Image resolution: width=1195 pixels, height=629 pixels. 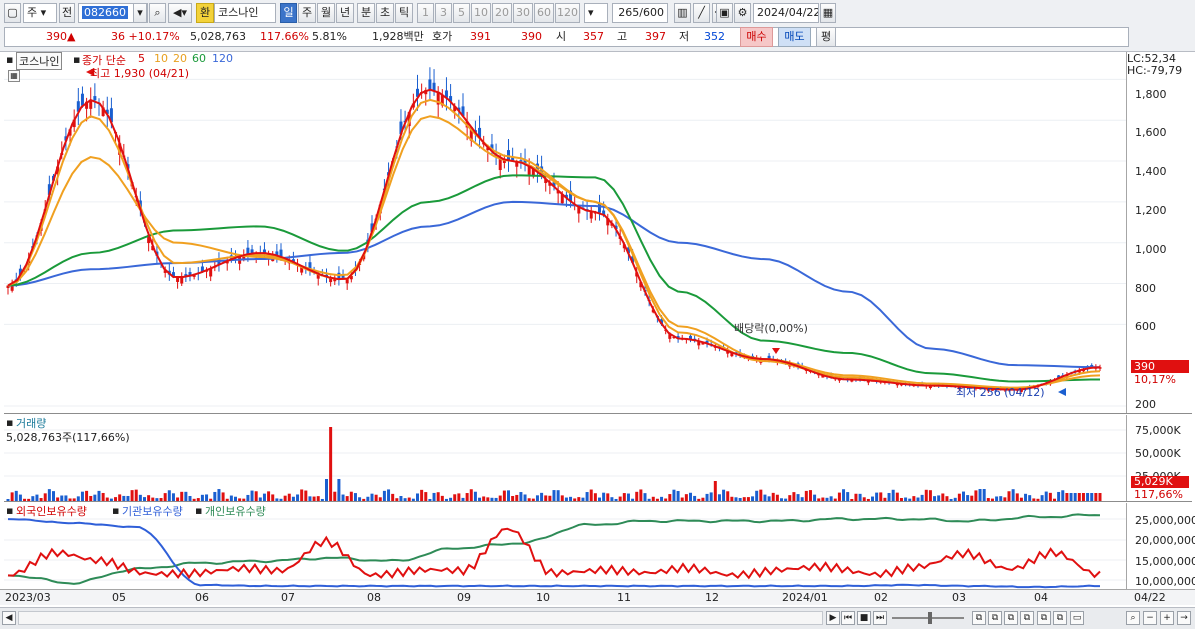 What do you see at coordinates (864, 618) in the screenshot?
I see `stop-icon: ■` at bounding box center [864, 618].